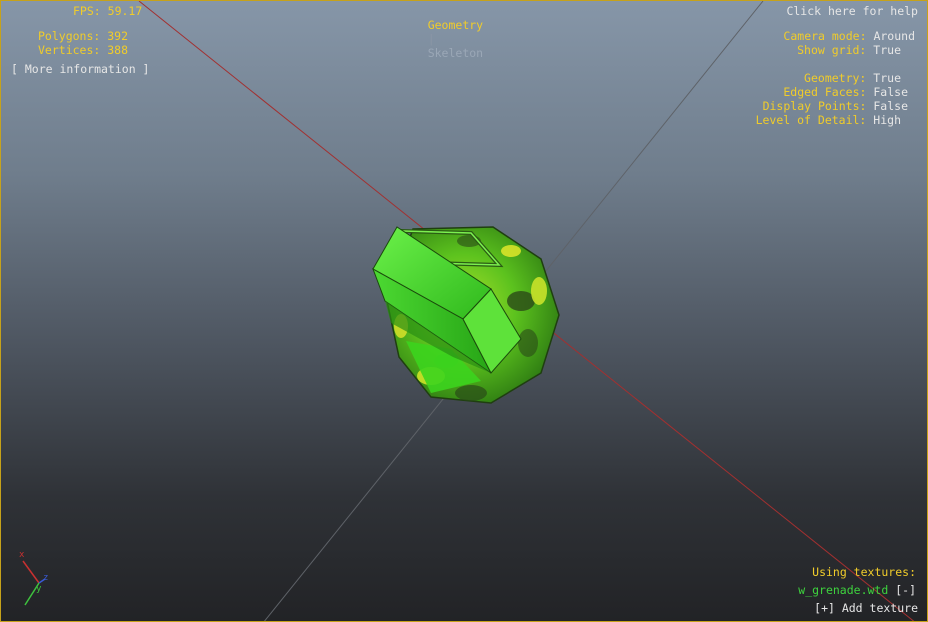 This screenshot has width=928, height=622. What do you see at coordinates (905, 590) in the screenshot?
I see `remove-texture-button: [-]` at bounding box center [905, 590].